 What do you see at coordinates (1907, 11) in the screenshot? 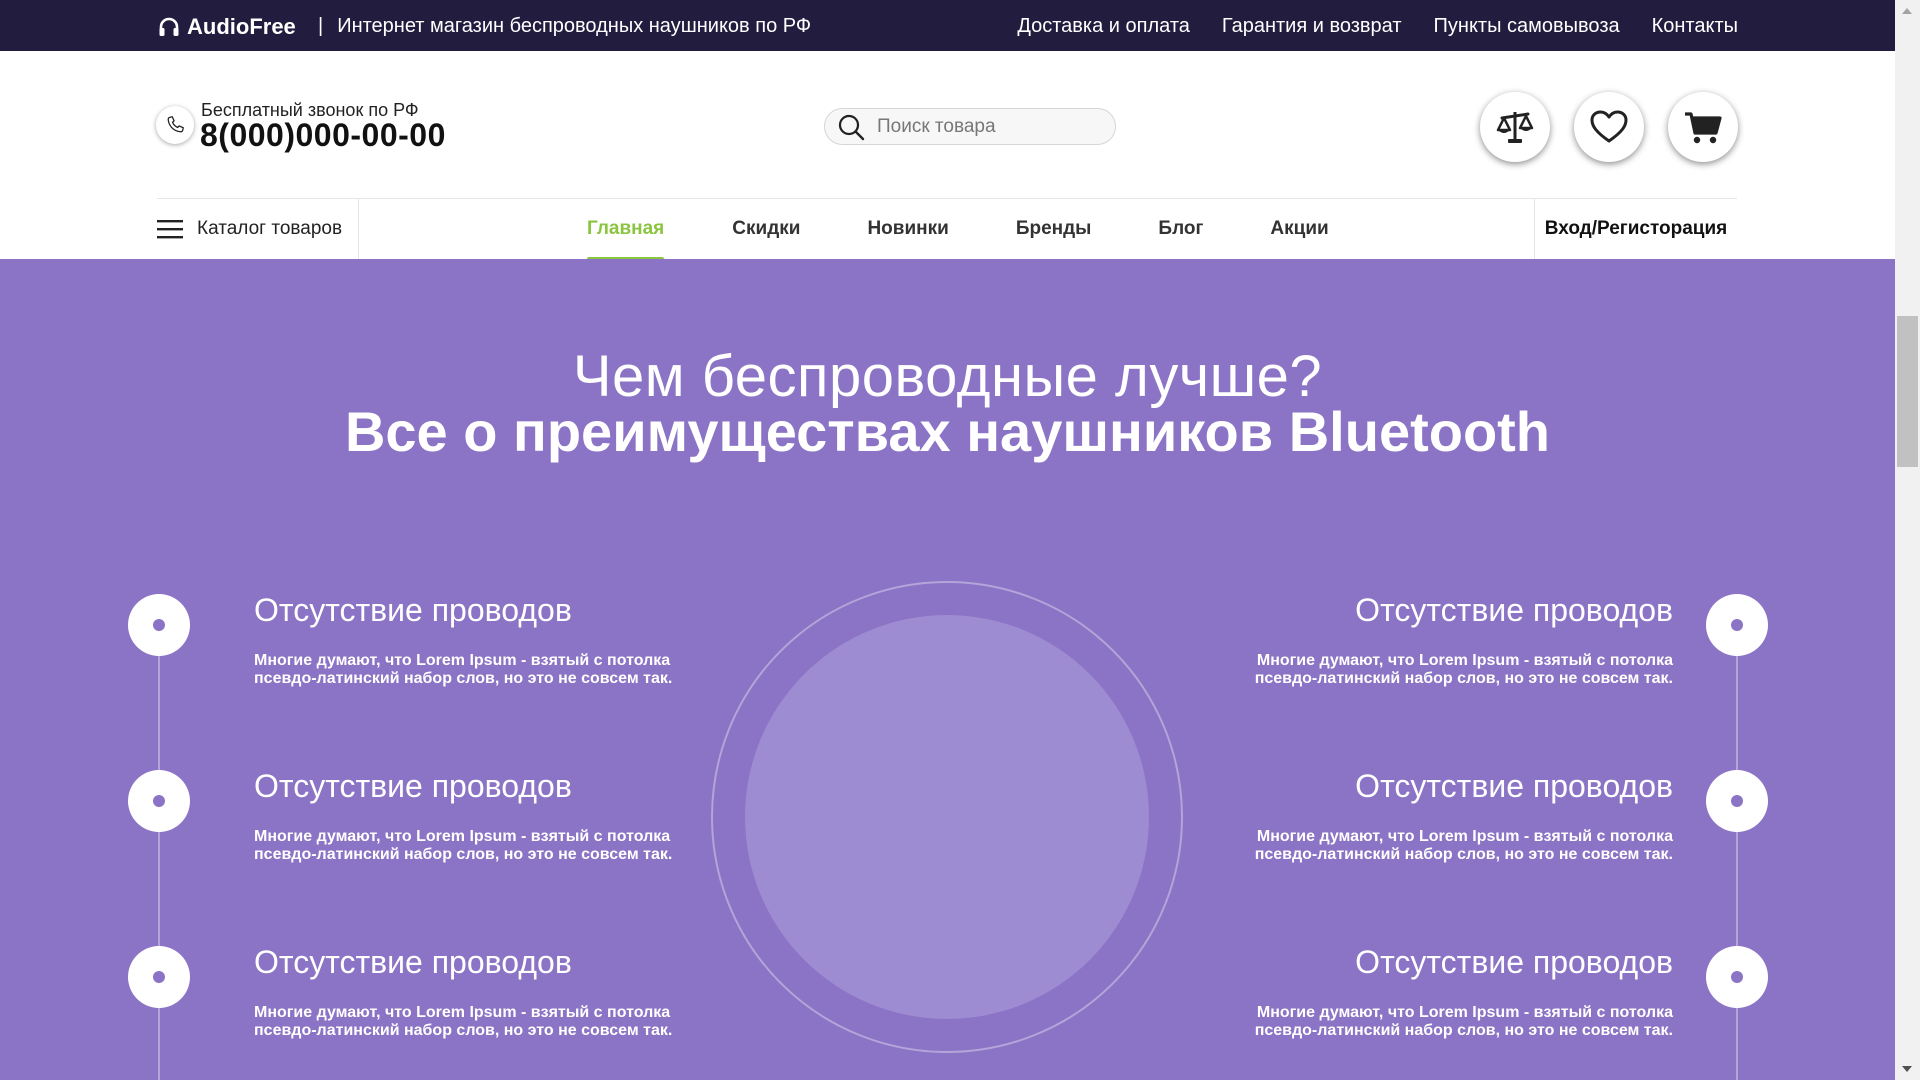
I see `scroll-up-arrow-icon` at bounding box center [1907, 11].